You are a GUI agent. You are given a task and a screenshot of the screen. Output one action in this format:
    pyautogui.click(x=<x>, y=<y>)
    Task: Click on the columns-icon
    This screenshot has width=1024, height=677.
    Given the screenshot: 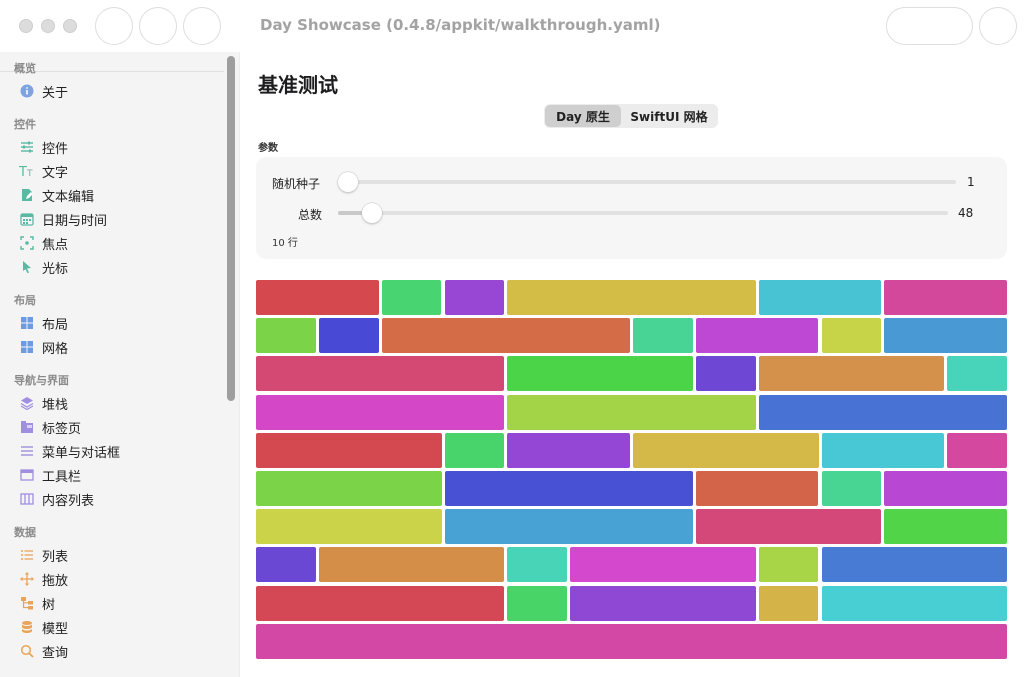 What is the action you would take?
    pyautogui.click(x=27, y=499)
    